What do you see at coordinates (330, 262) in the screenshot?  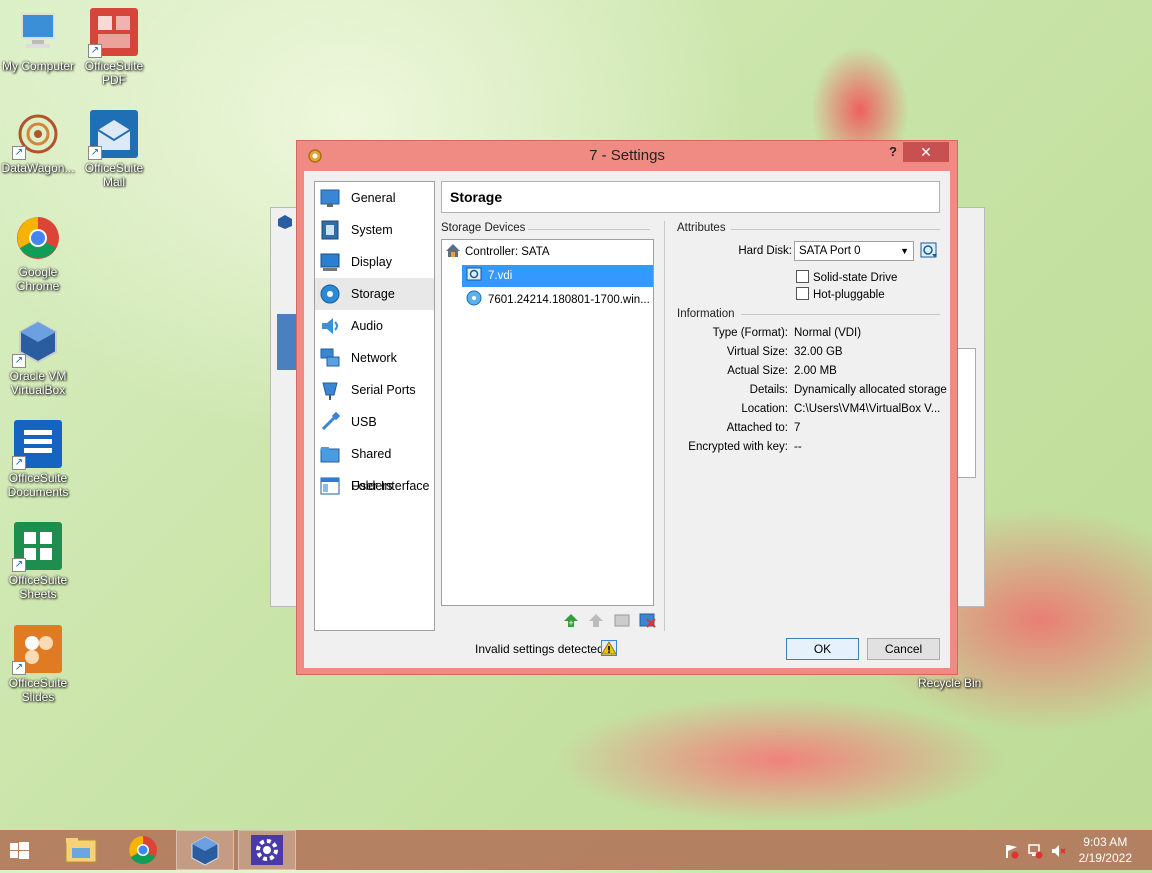 I see `display-icon` at bounding box center [330, 262].